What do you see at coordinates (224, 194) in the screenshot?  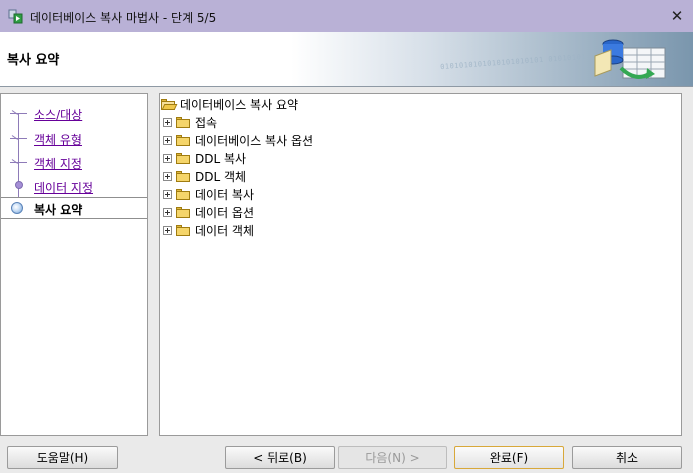 I see `tree-node-label: 데이터 복사` at bounding box center [224, 194].